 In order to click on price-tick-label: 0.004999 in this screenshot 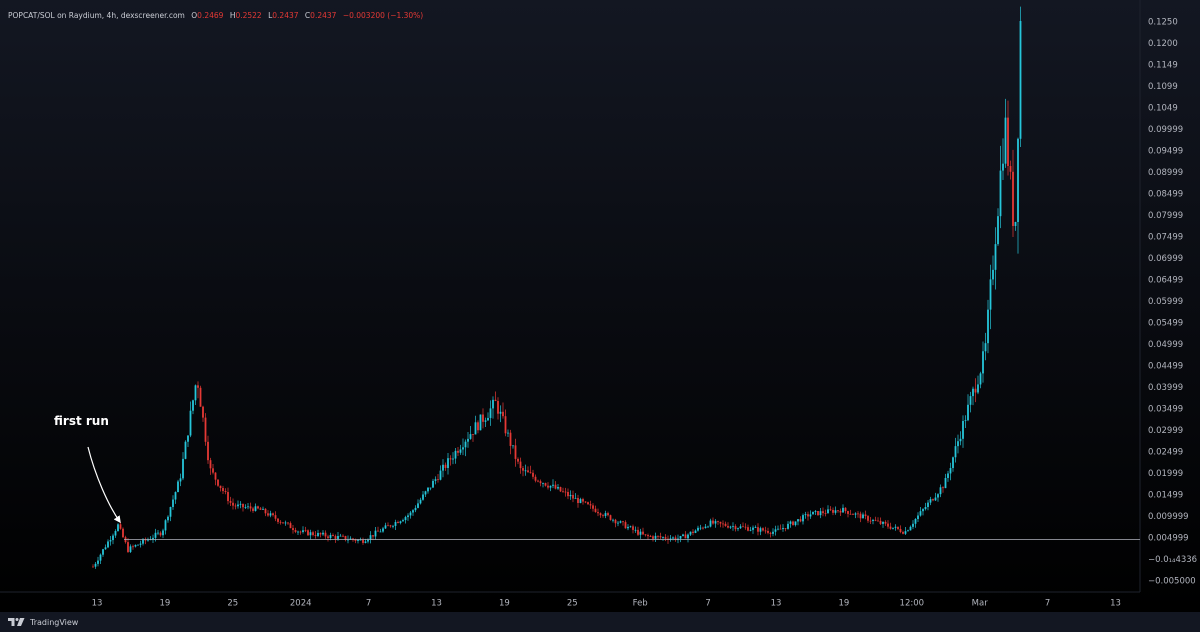, I will do `click(1168, 539)`.